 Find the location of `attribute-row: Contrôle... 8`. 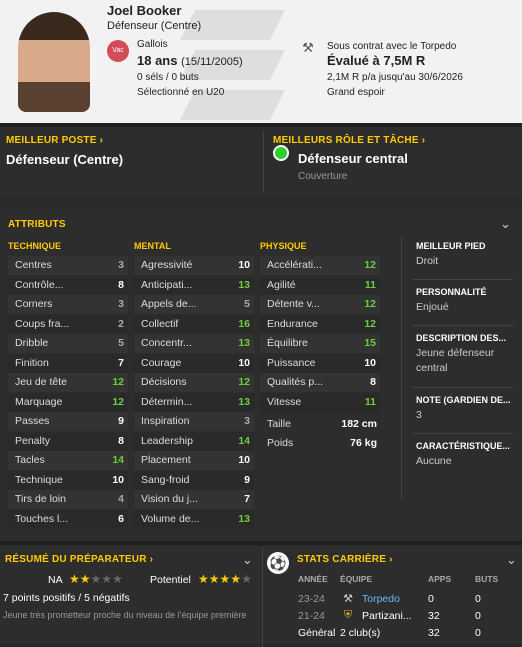

attribute-row: Contrôle... 8 is located at coordinates (68, 285).